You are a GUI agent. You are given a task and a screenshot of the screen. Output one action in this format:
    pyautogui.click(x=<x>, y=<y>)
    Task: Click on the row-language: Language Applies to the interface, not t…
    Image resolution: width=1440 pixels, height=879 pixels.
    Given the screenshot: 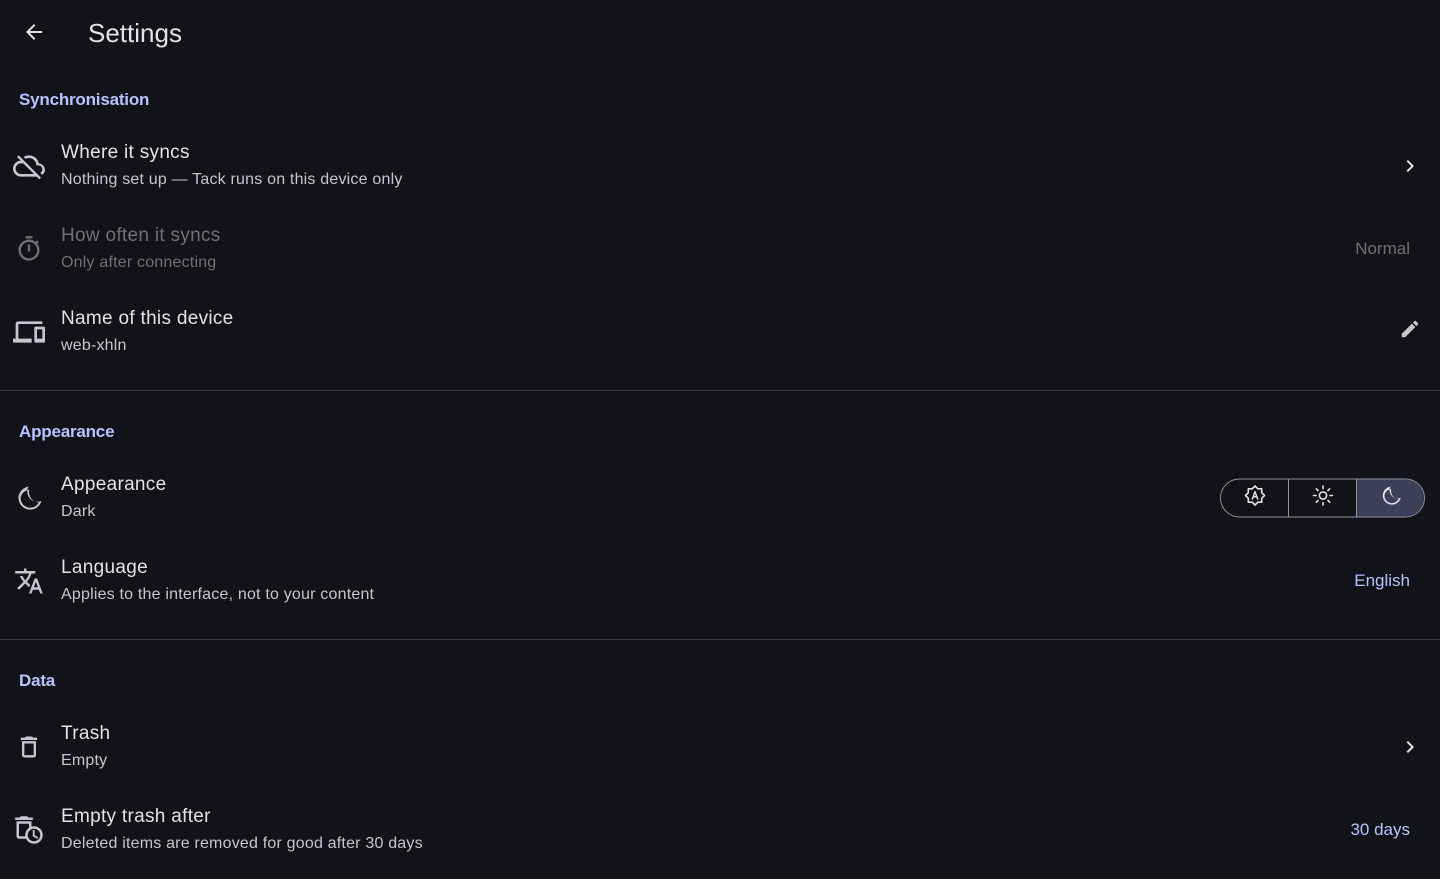 What is the action you would take?
    pyautogui.click(x=720, y=580)
    